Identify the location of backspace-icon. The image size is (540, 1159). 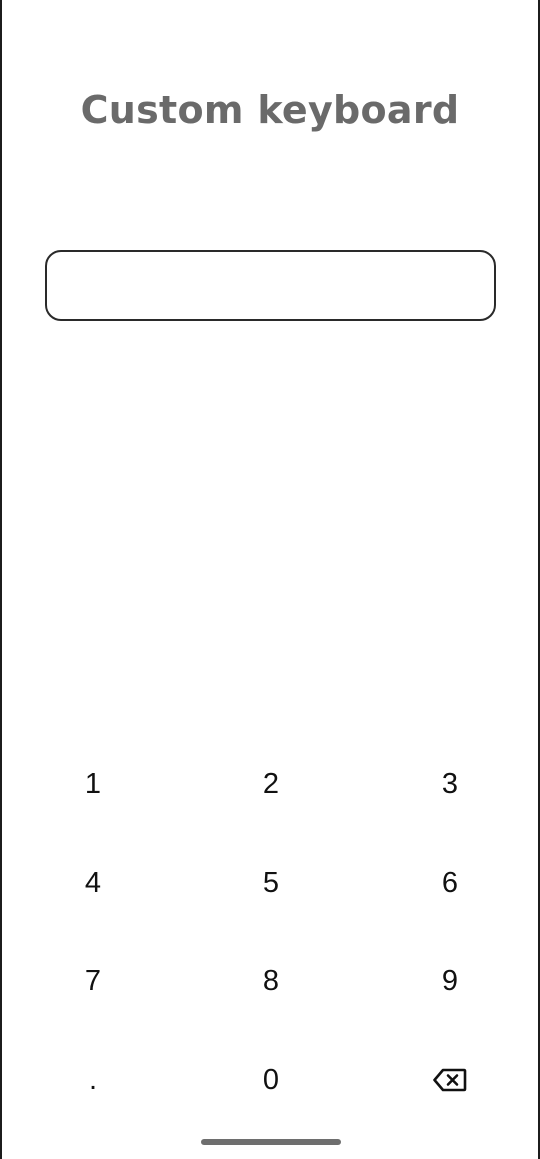
(450, 1080).